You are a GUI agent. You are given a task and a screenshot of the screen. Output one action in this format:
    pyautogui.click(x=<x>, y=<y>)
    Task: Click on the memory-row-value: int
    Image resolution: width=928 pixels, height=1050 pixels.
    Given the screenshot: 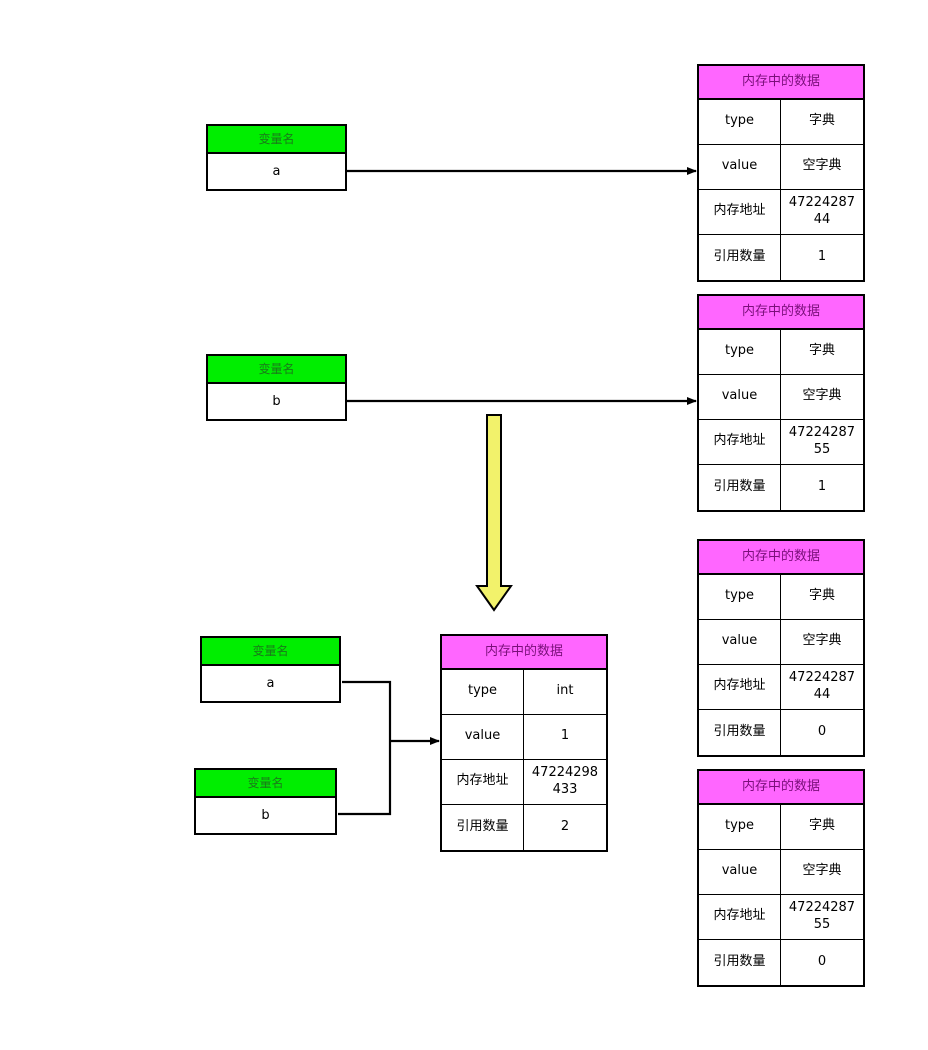 What is the action you would take?
    pyautogui.click(x=565, y=691)
    